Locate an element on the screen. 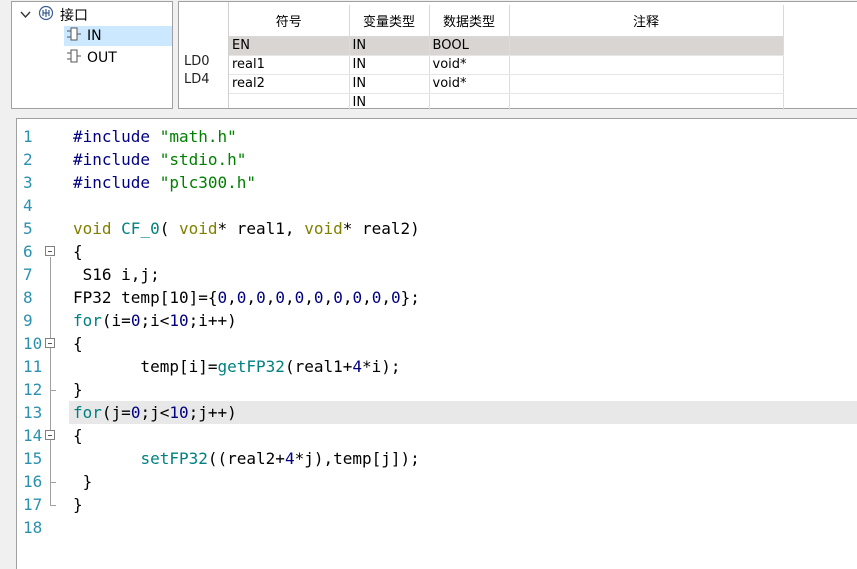 This screenshot has height=569, width=857. code-line: for(i=0;i<10;i++) is located at coordinates (465, 320).